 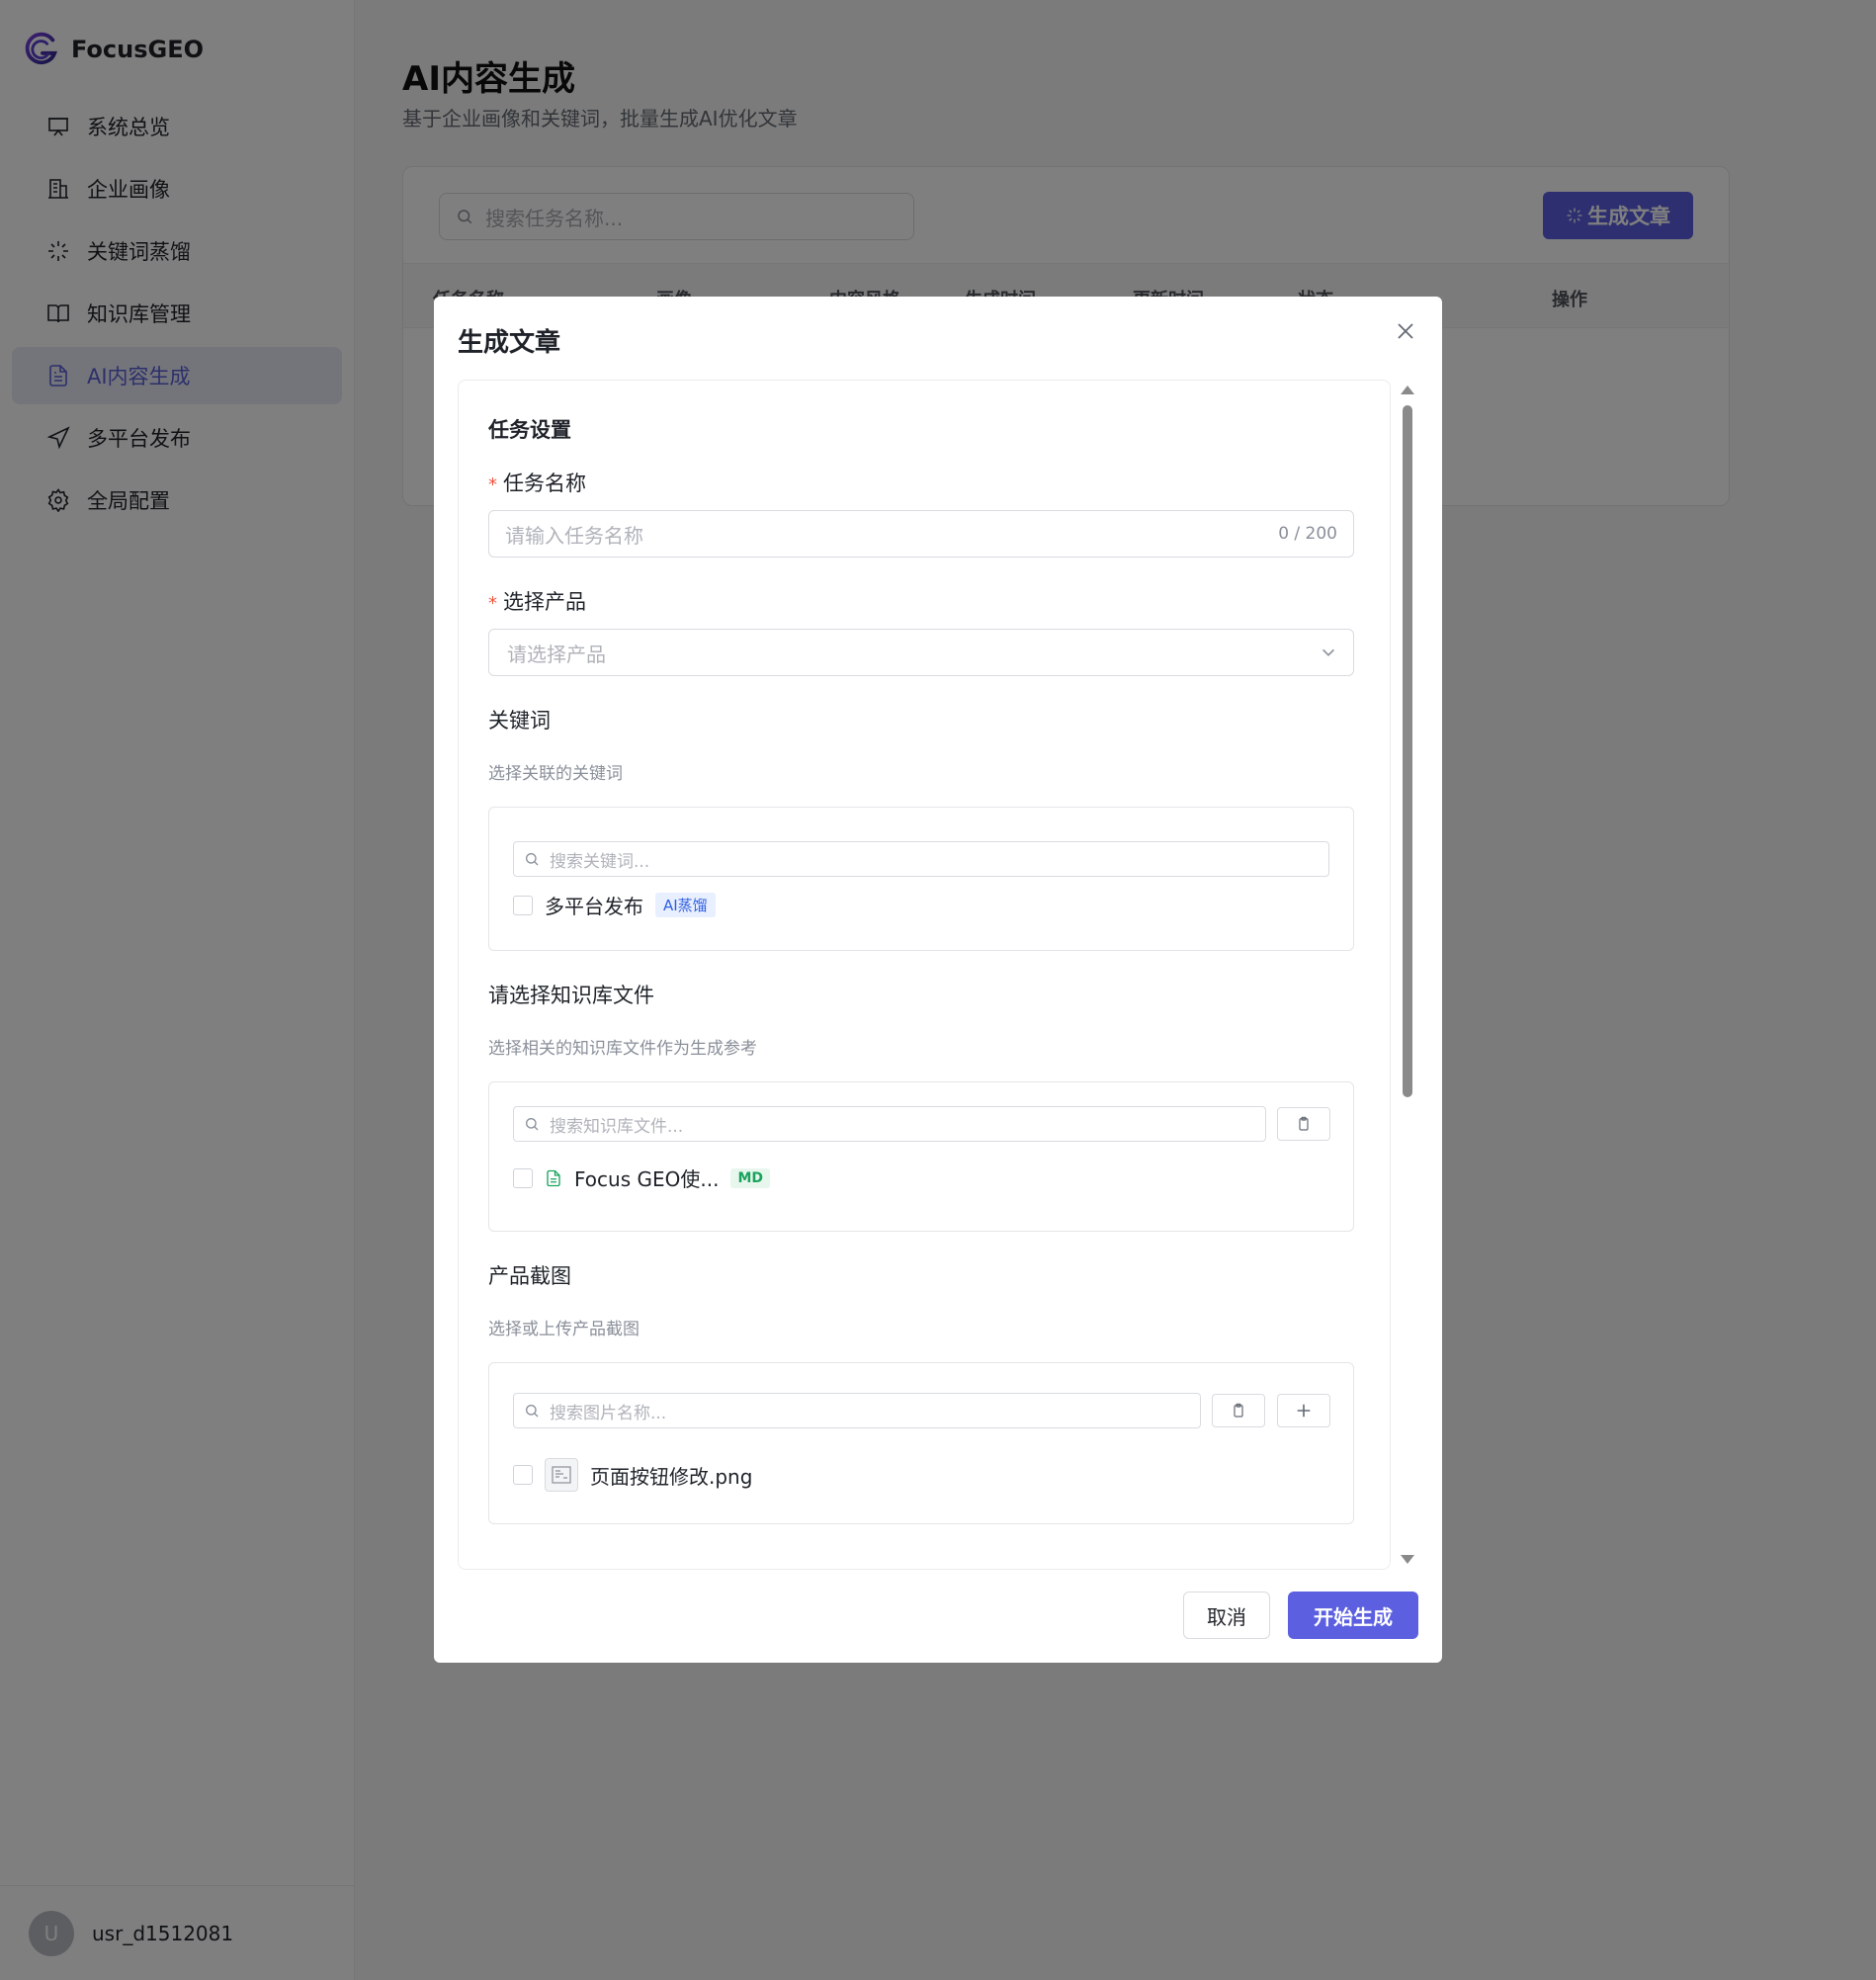 I want to click on char-counter: 0 / 200, so click(x=1307, y=534).